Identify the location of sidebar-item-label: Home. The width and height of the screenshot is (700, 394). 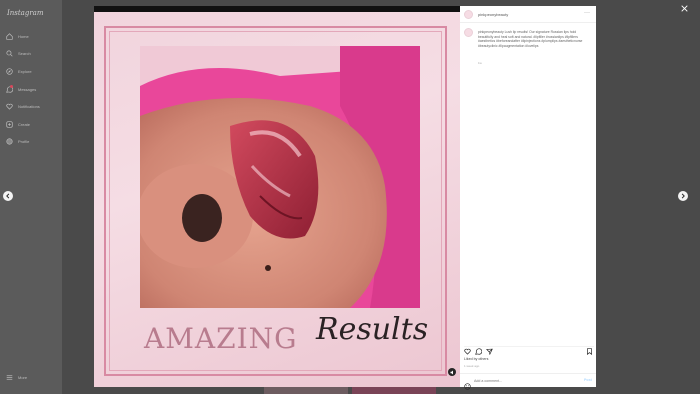
(23, 36).